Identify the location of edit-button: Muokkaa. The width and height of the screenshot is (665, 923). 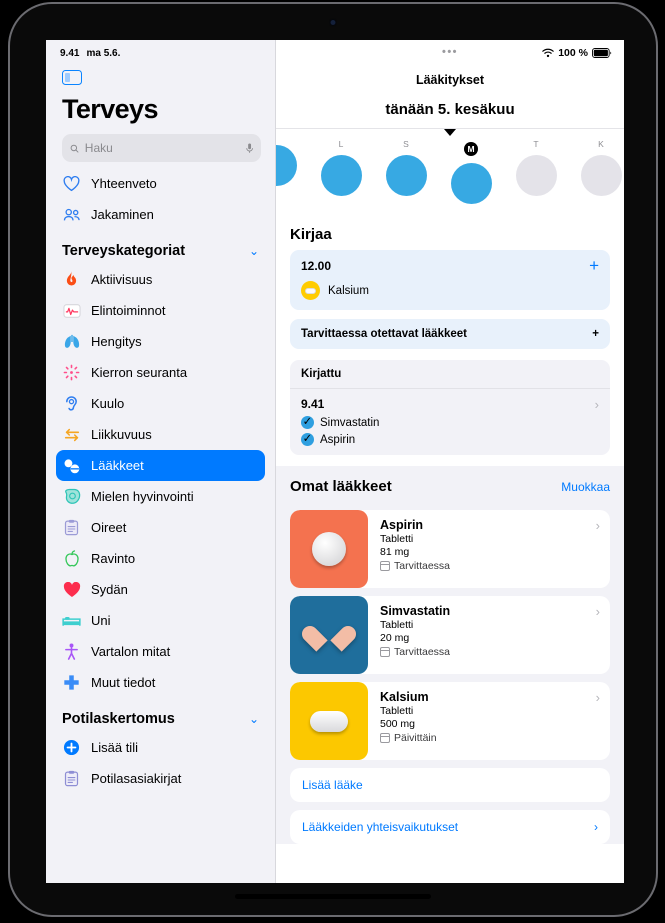
(585, 487).